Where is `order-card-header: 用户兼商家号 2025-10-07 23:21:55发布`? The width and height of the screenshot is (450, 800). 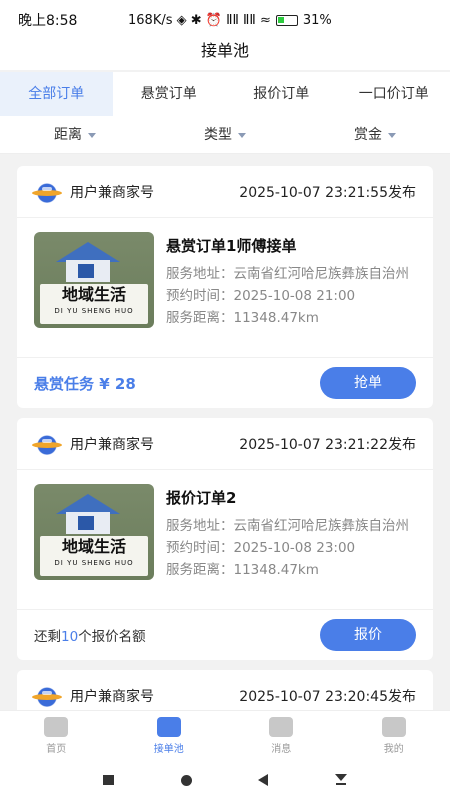
order-card-header: 用户兼商家号 2025-10-07 23:21:55发布 is located at coordinates (225, 192).